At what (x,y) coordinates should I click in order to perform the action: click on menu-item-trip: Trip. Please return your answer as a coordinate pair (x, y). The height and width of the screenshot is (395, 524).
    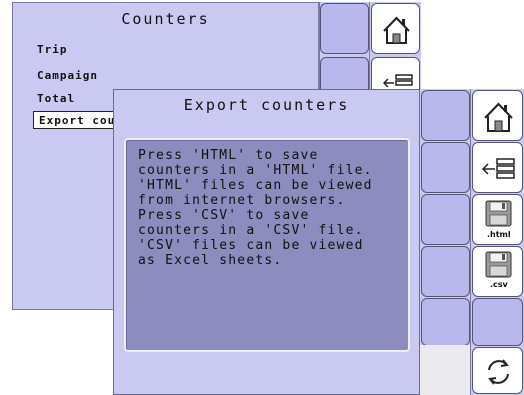
    Looking at the image, I should click on (52, 49).